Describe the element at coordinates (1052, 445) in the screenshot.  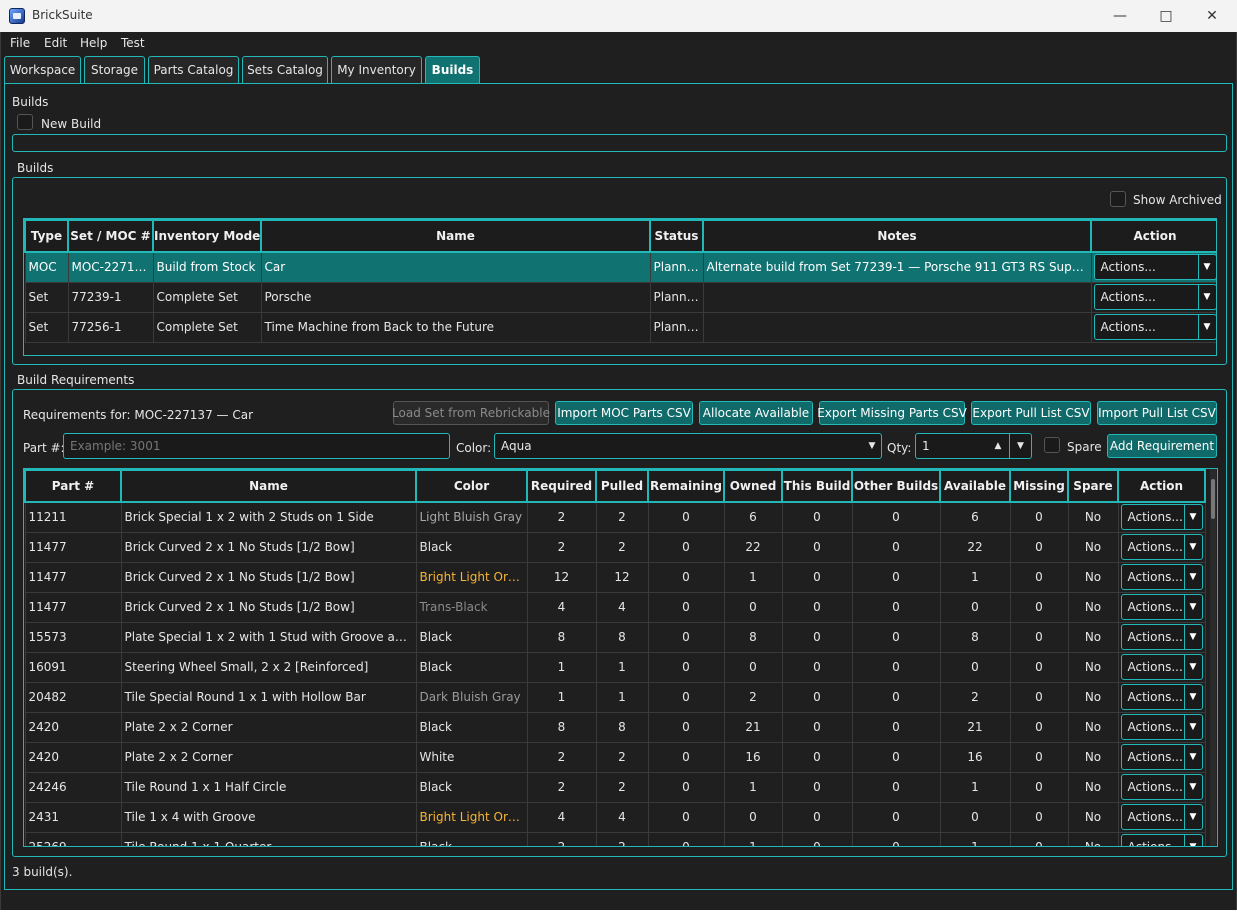
I see `spare-checkbox` at that location.